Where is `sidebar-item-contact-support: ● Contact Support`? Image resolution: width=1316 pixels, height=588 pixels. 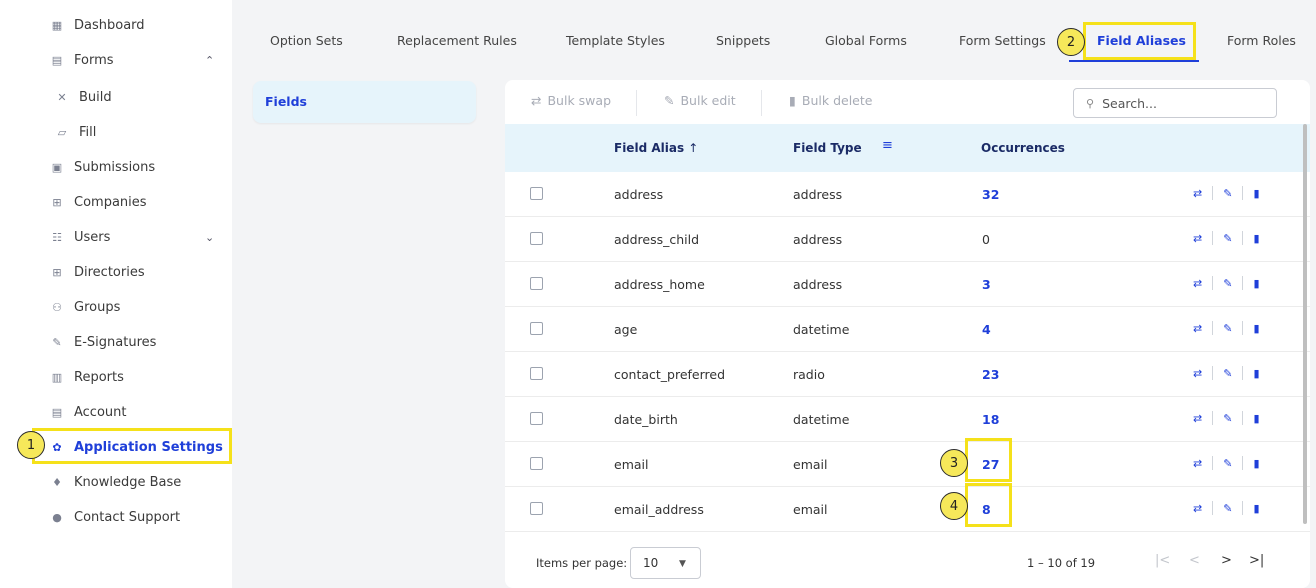
sidebar-item-contact-support: ● Contact Support is located at coordinates (115, 517).